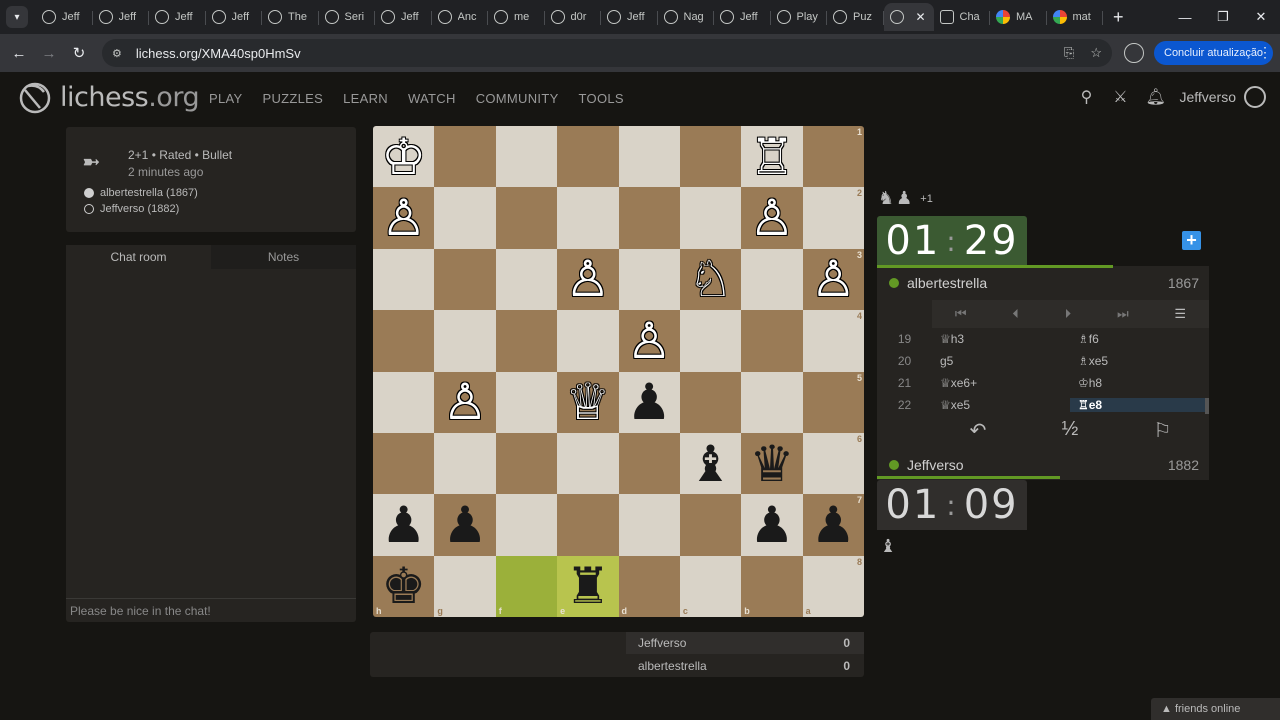 This screenshot has width=1280, height=720. What do you see at coordinates (745, 643) in the screenshot?
I see `crosstable-row: Jeffverso 0` at bounding box center [745, 643].